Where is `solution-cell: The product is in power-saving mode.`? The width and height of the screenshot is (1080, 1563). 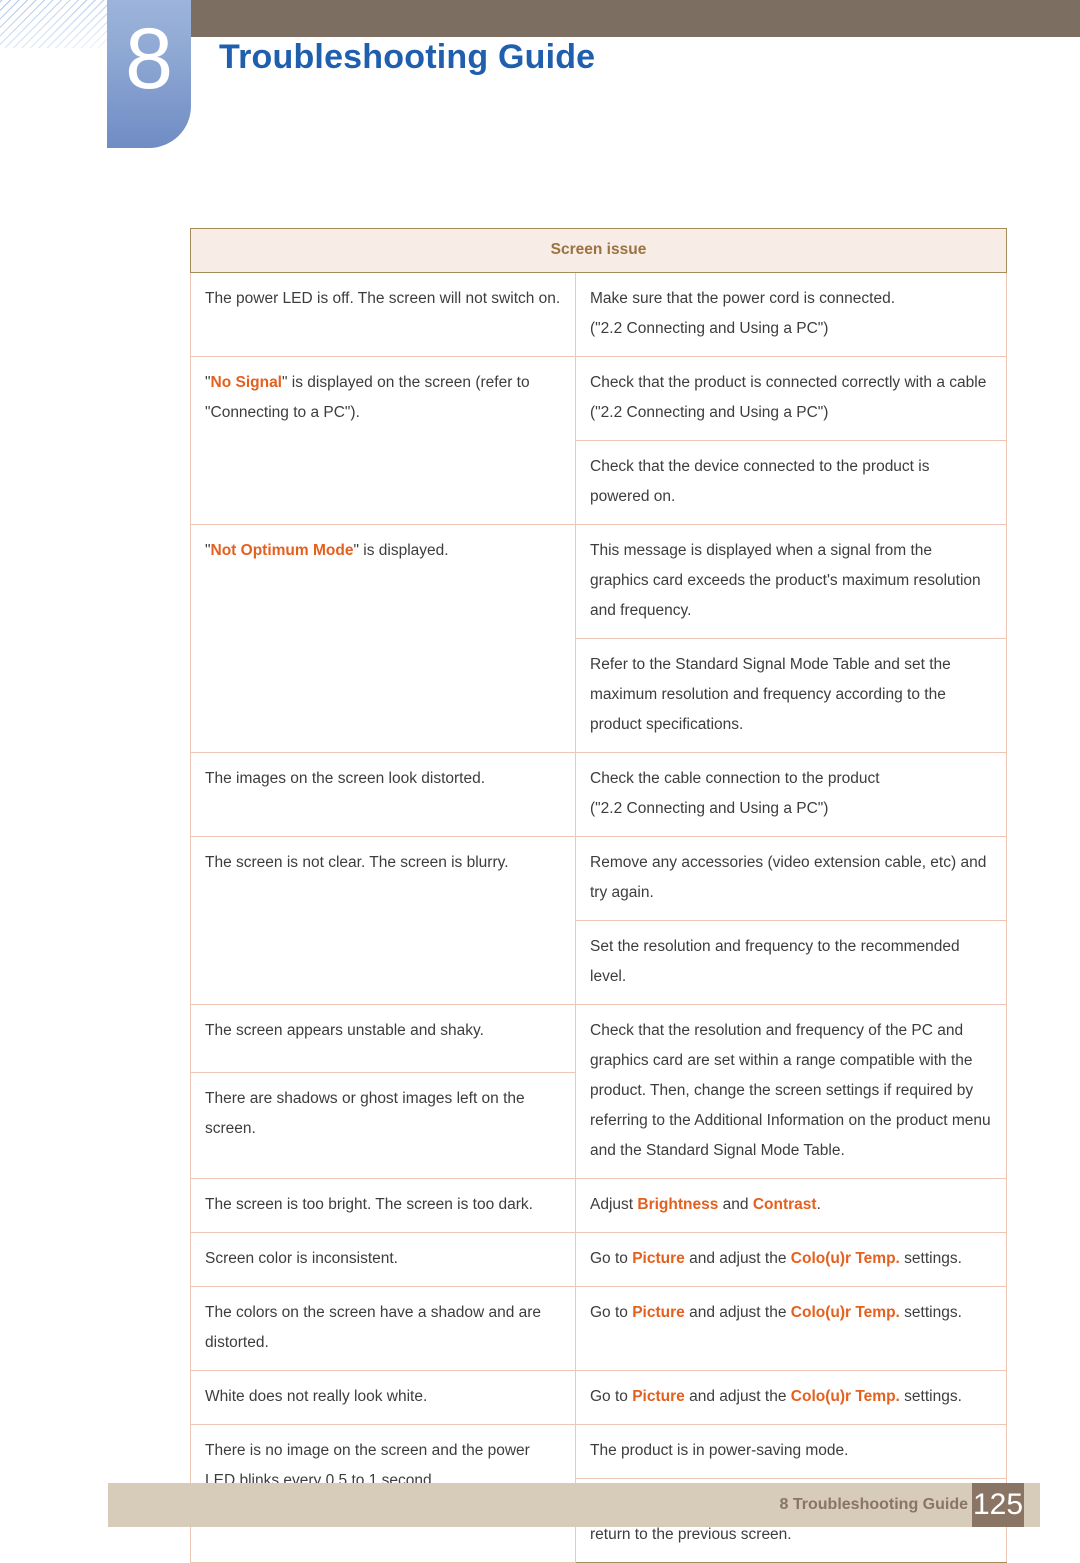 solution-cell: The product is in power-saving mode. is located at coordinates (791, 1451).